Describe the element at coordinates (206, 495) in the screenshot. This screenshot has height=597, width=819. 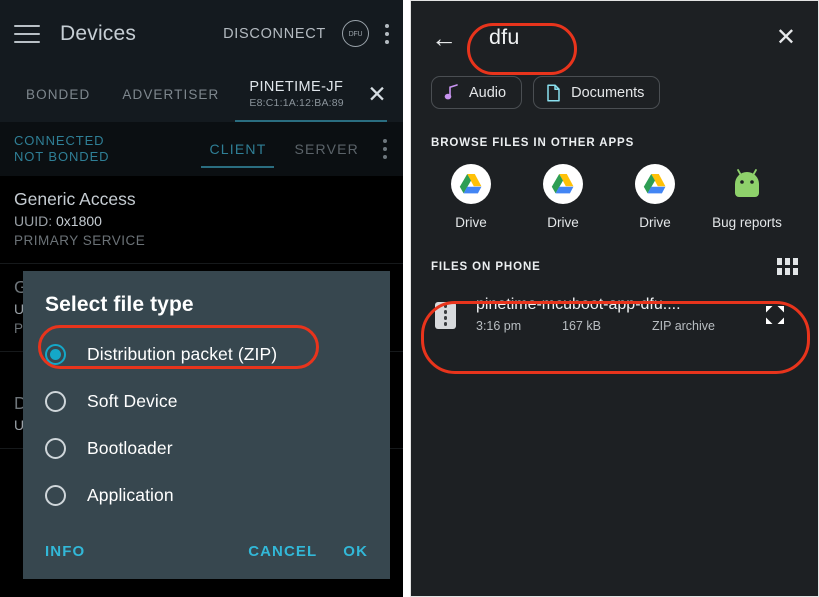
I see `radio-option-application: Application` at that location.